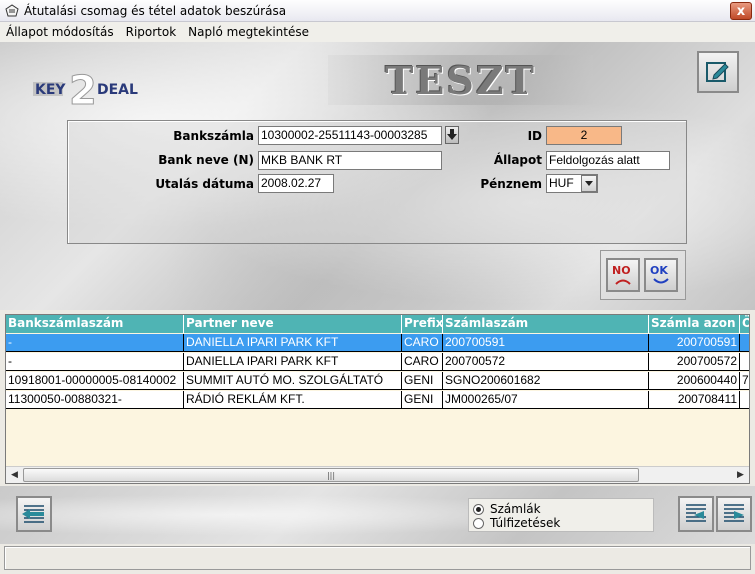 The image size is (755, 574). What do you see at coordinates (50, 90) in the screenshot?
I see `svg-text: KEY` at bounding box center [50, 90].